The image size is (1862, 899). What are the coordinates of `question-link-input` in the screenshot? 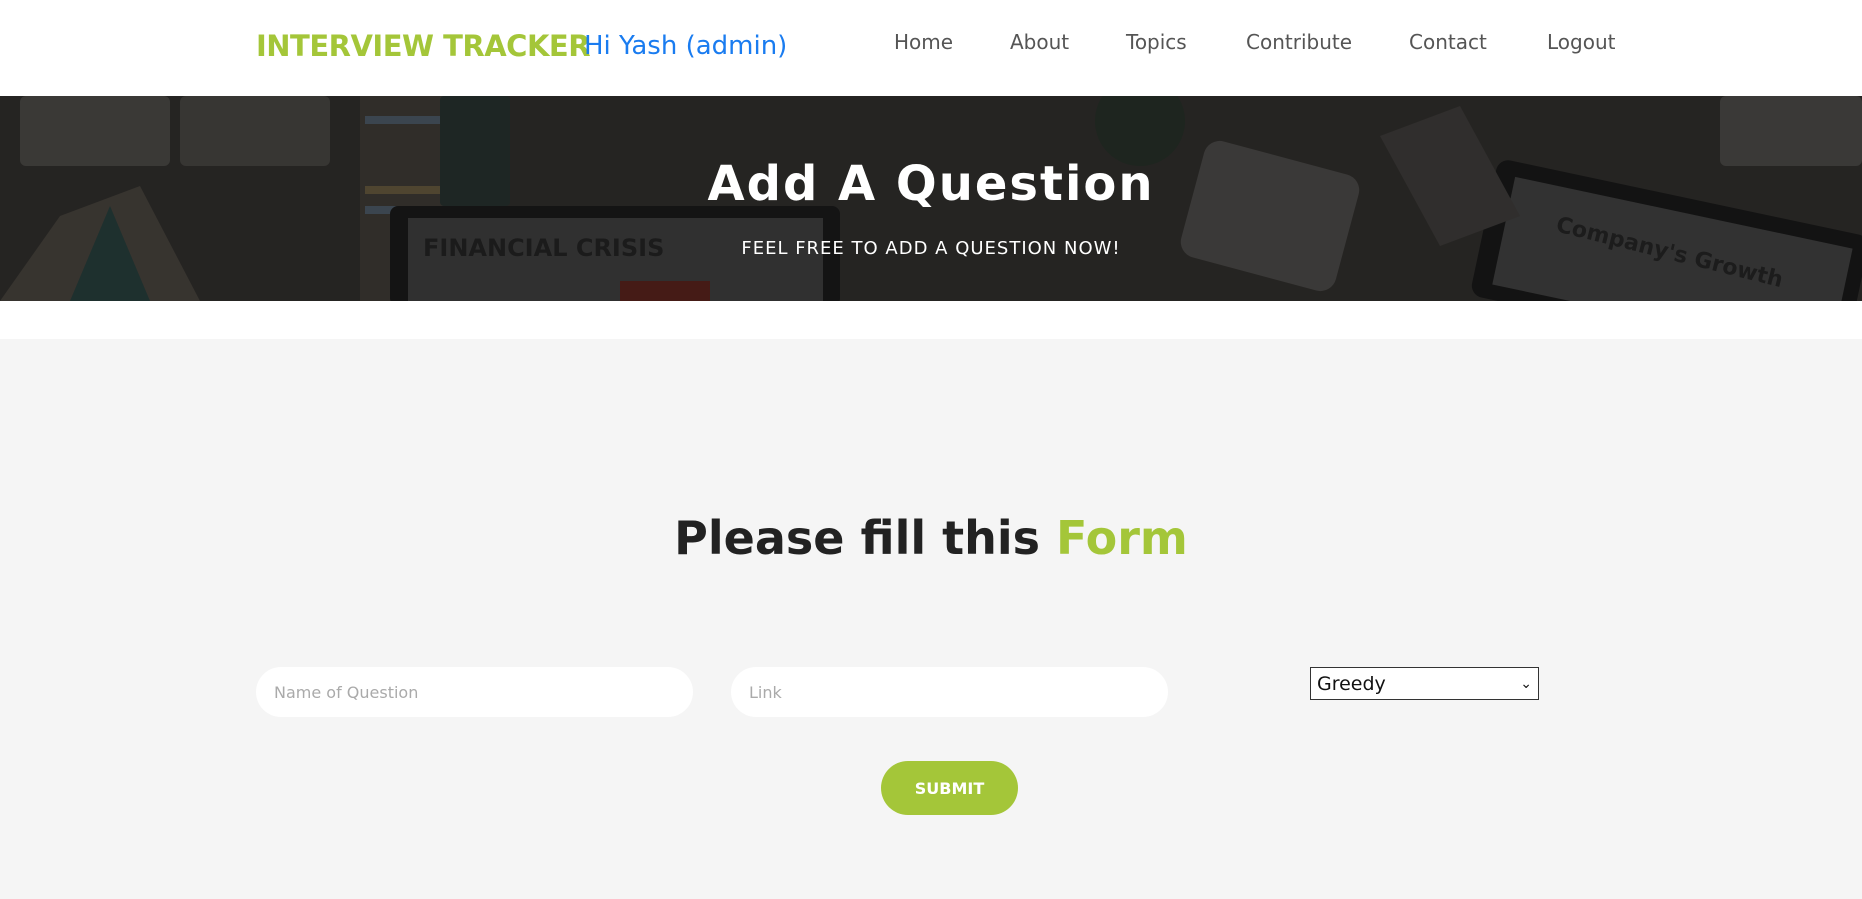 It's located at (949, 692).